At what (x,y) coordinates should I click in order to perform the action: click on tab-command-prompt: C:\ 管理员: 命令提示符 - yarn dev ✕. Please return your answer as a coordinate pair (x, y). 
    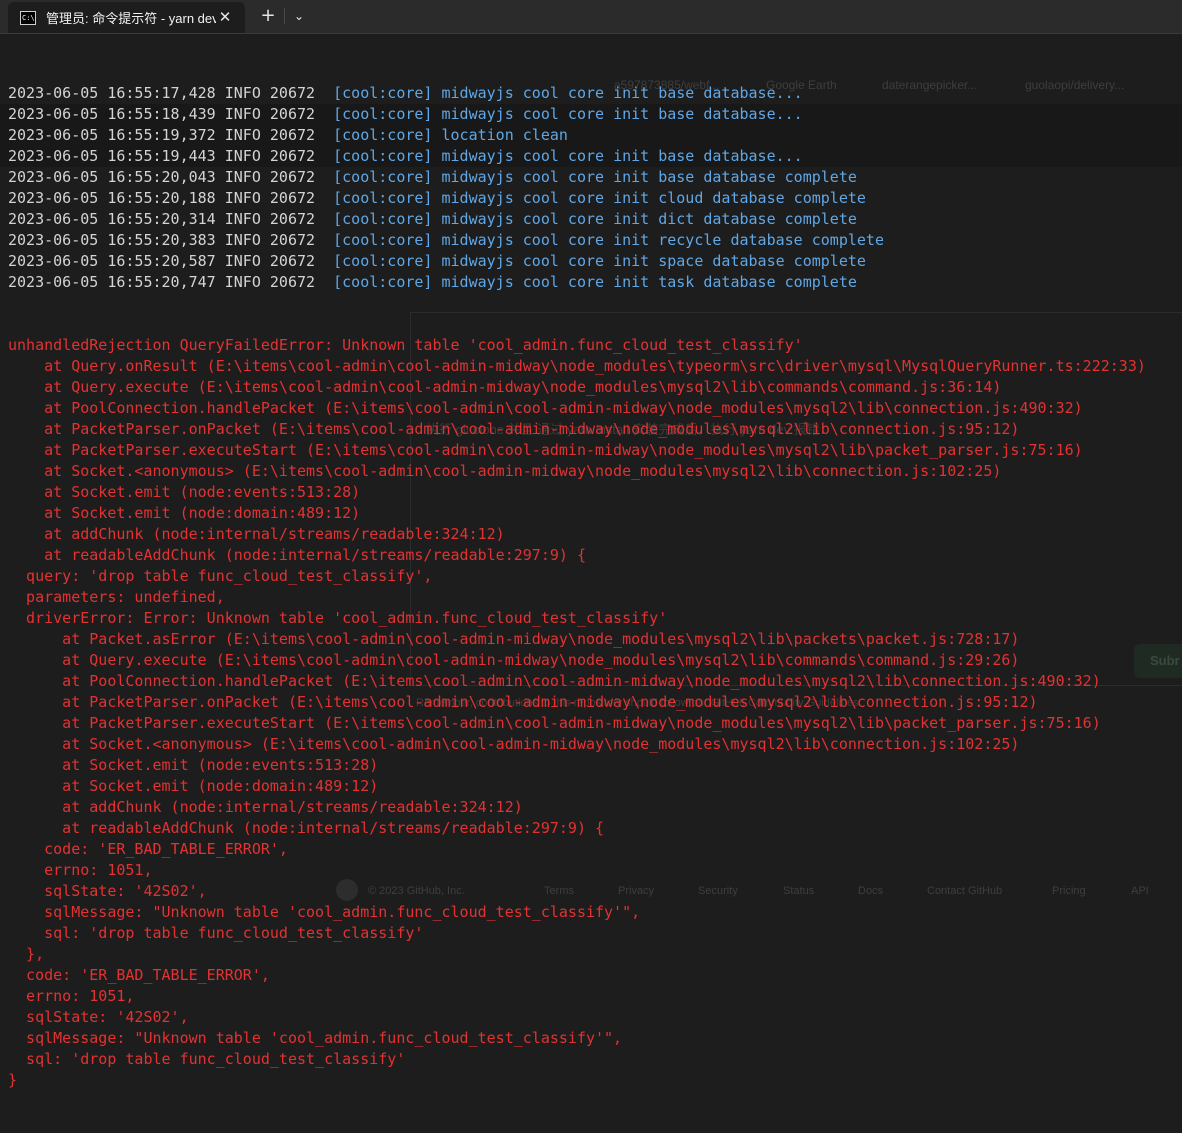
    Looking at the image, I should click on (126, 17).